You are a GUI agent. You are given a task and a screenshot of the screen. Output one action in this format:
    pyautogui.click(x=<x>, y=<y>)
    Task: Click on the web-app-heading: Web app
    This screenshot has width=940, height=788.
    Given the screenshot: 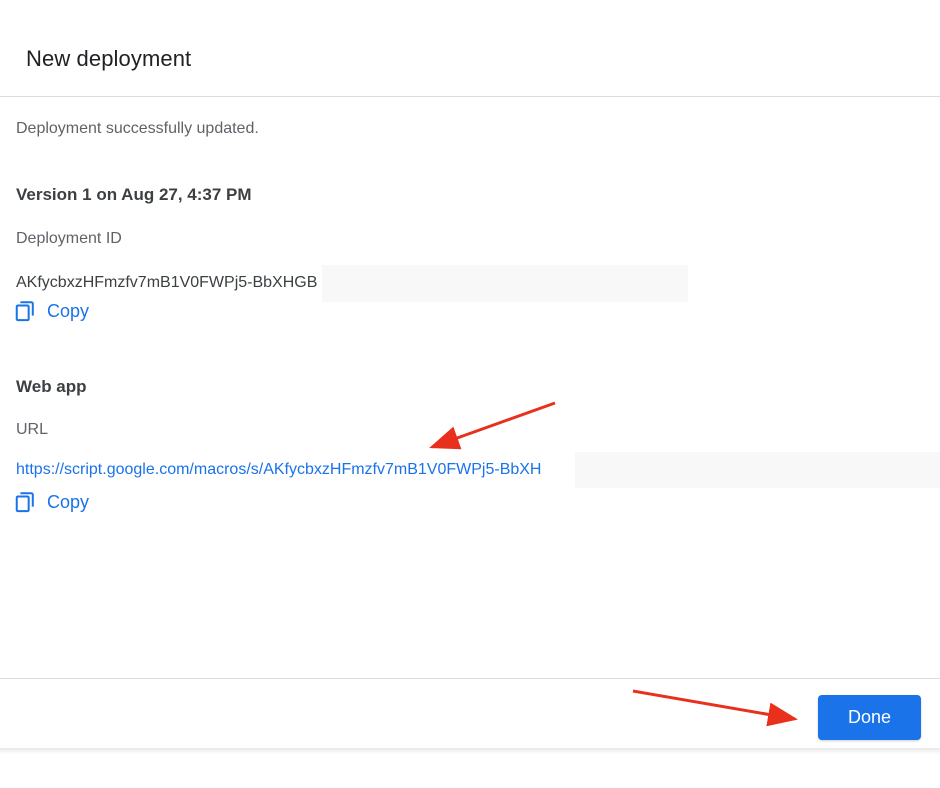 What is the action you would take?
    pyautogui.click(x=51, y=386)
    